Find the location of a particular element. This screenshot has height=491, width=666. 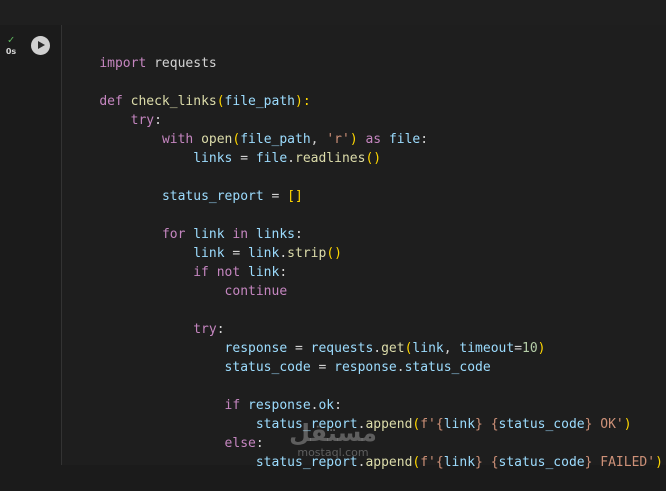

code-line-1: import requests is located at coordinates (158, 63).